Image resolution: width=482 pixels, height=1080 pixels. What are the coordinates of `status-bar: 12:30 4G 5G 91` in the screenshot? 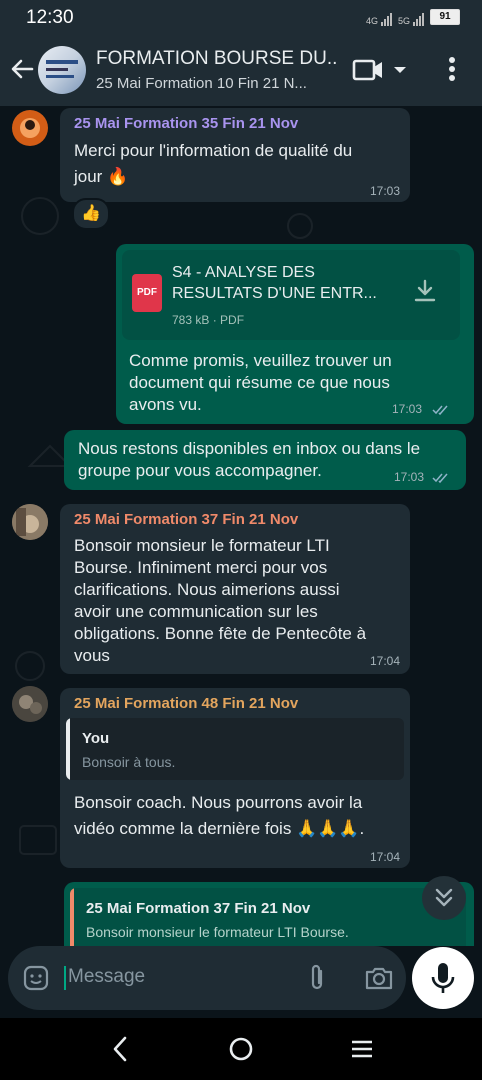 It's located at (241, 17).